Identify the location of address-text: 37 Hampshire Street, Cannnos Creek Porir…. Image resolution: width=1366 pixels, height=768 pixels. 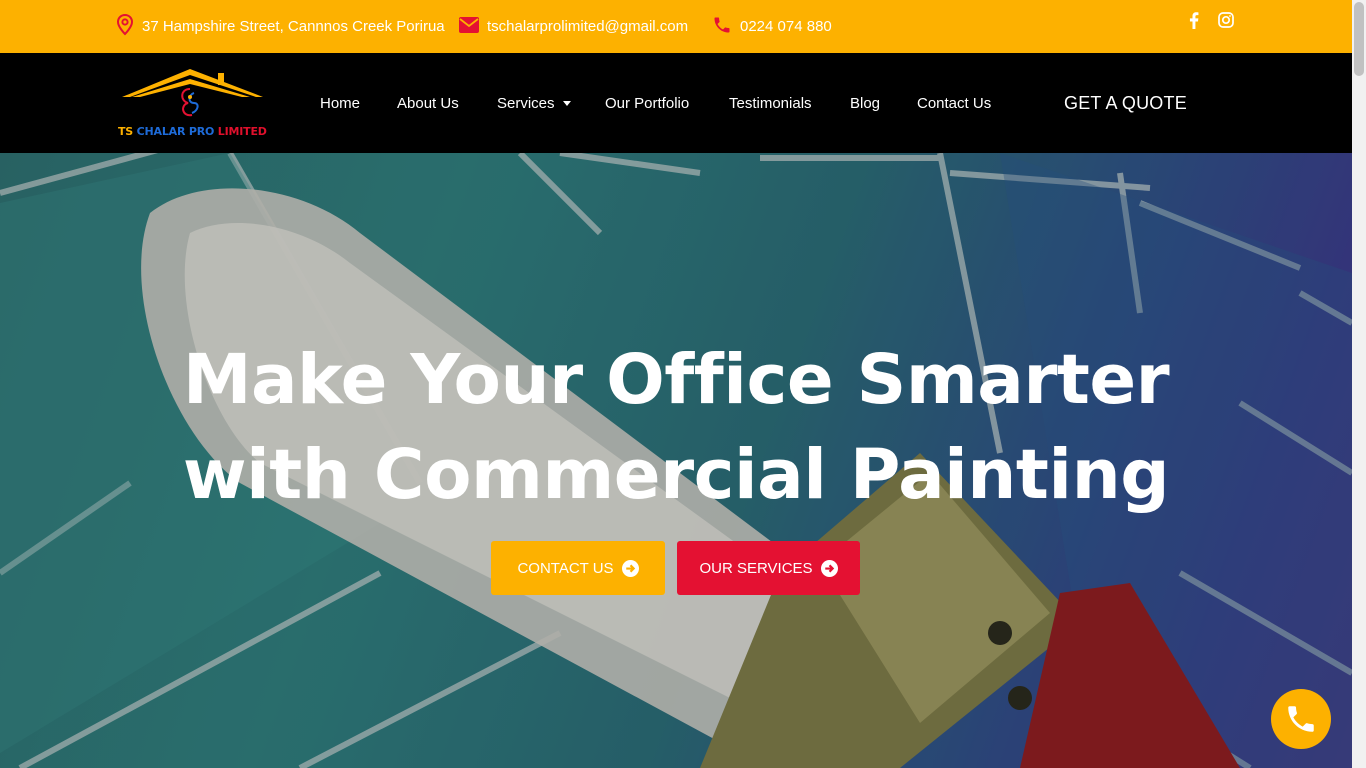
(293, 26).